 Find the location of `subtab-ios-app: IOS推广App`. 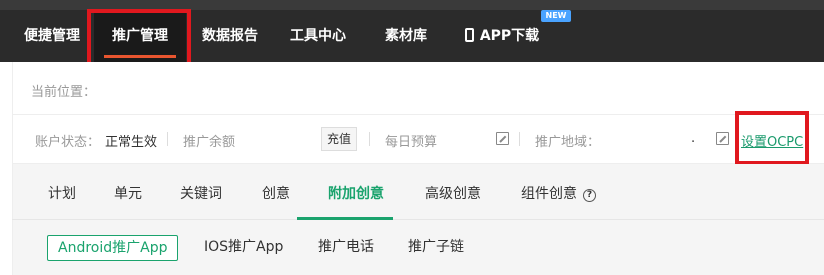

subtab-ios-app: IOS推广App is located at coordinates (243, 248).